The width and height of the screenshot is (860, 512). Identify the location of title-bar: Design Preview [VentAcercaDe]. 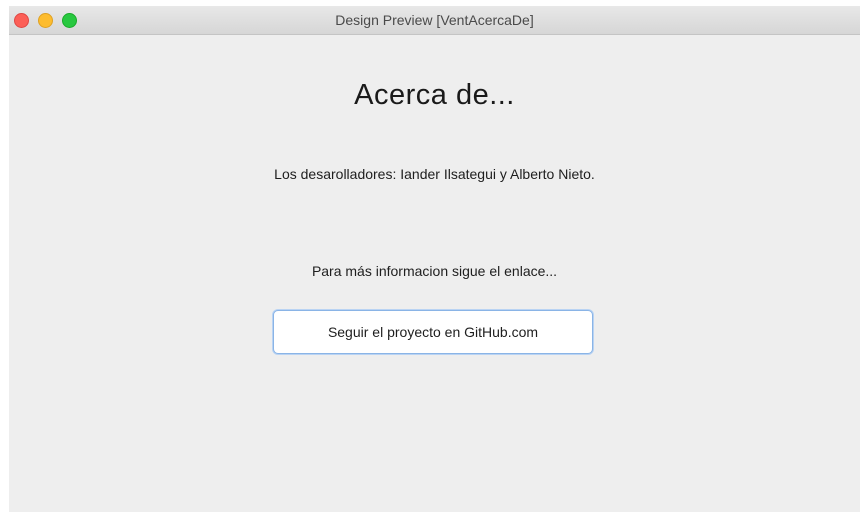
(434, 20).